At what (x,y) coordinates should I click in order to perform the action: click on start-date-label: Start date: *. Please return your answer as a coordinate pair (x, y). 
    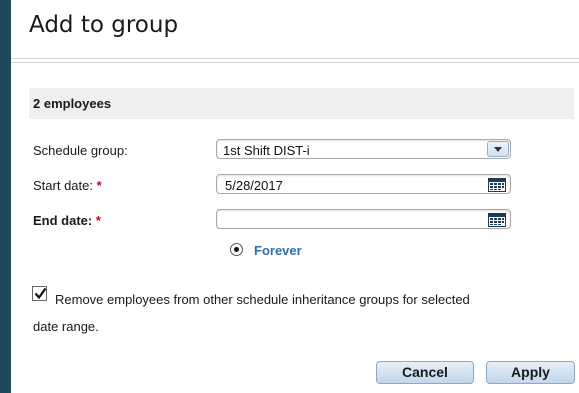
    Looking at the image, I should click on (67, 185).